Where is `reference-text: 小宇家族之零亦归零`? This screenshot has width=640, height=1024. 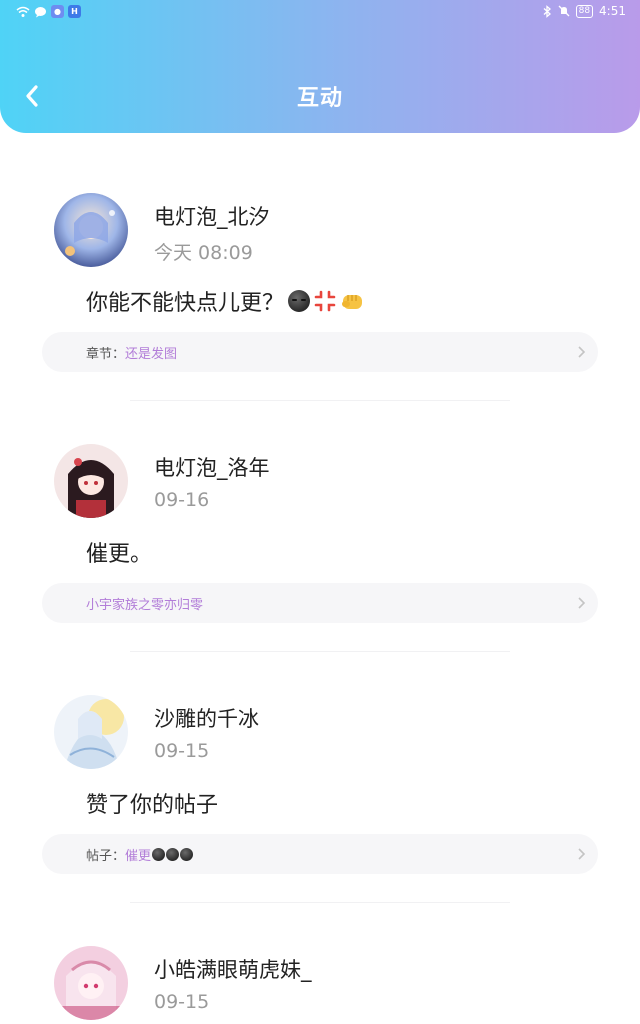
reference-text: 小宇家族之零亦归零 is located at coordinates (145, 605).